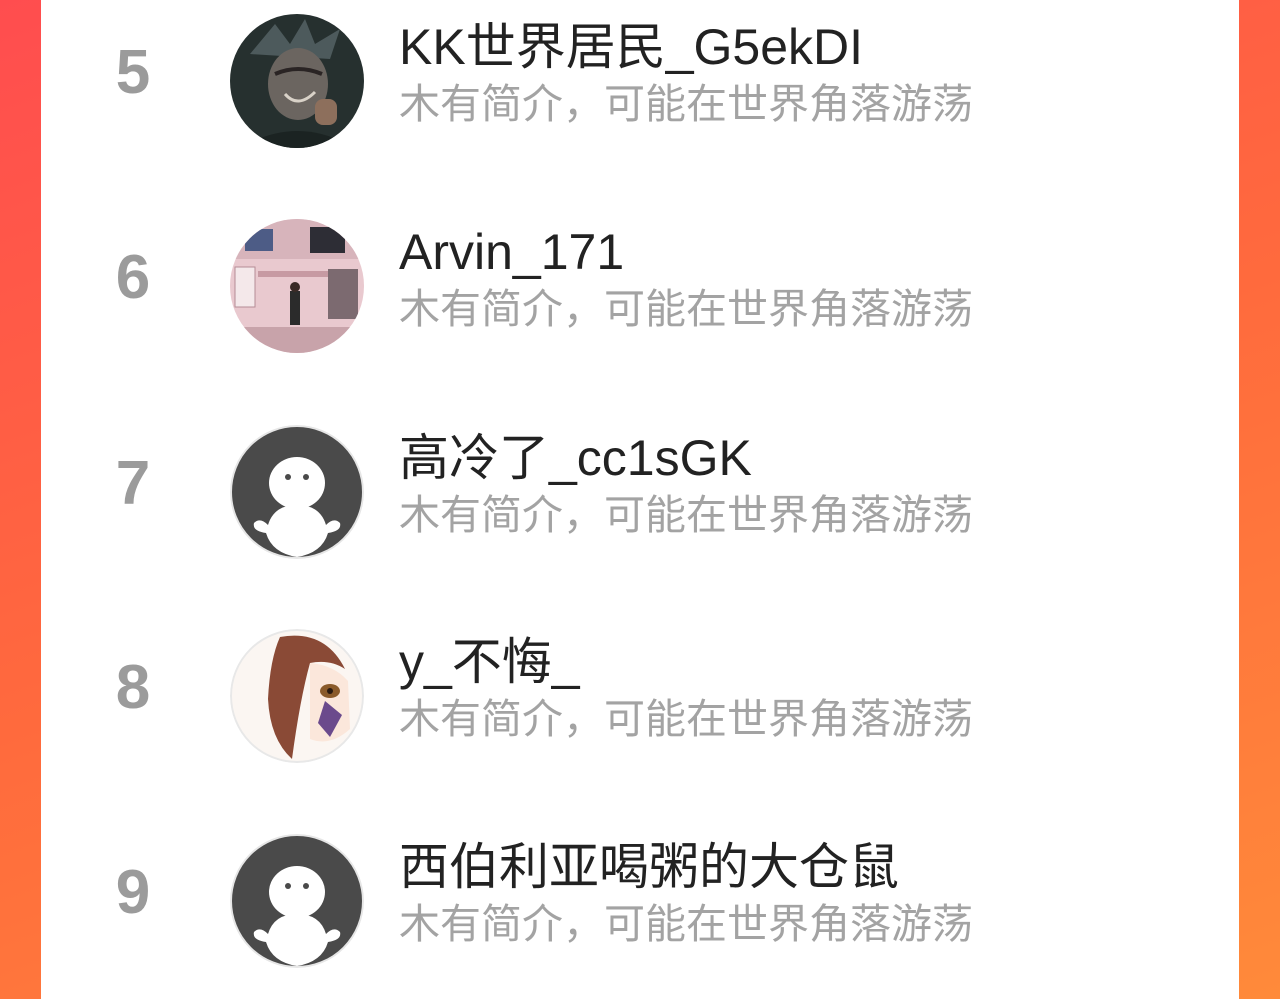 Image resolution: width=1280 pixels, height=999 pixels. I want to click on username: KK世界居民_G5ekDI, so click(631, 47).